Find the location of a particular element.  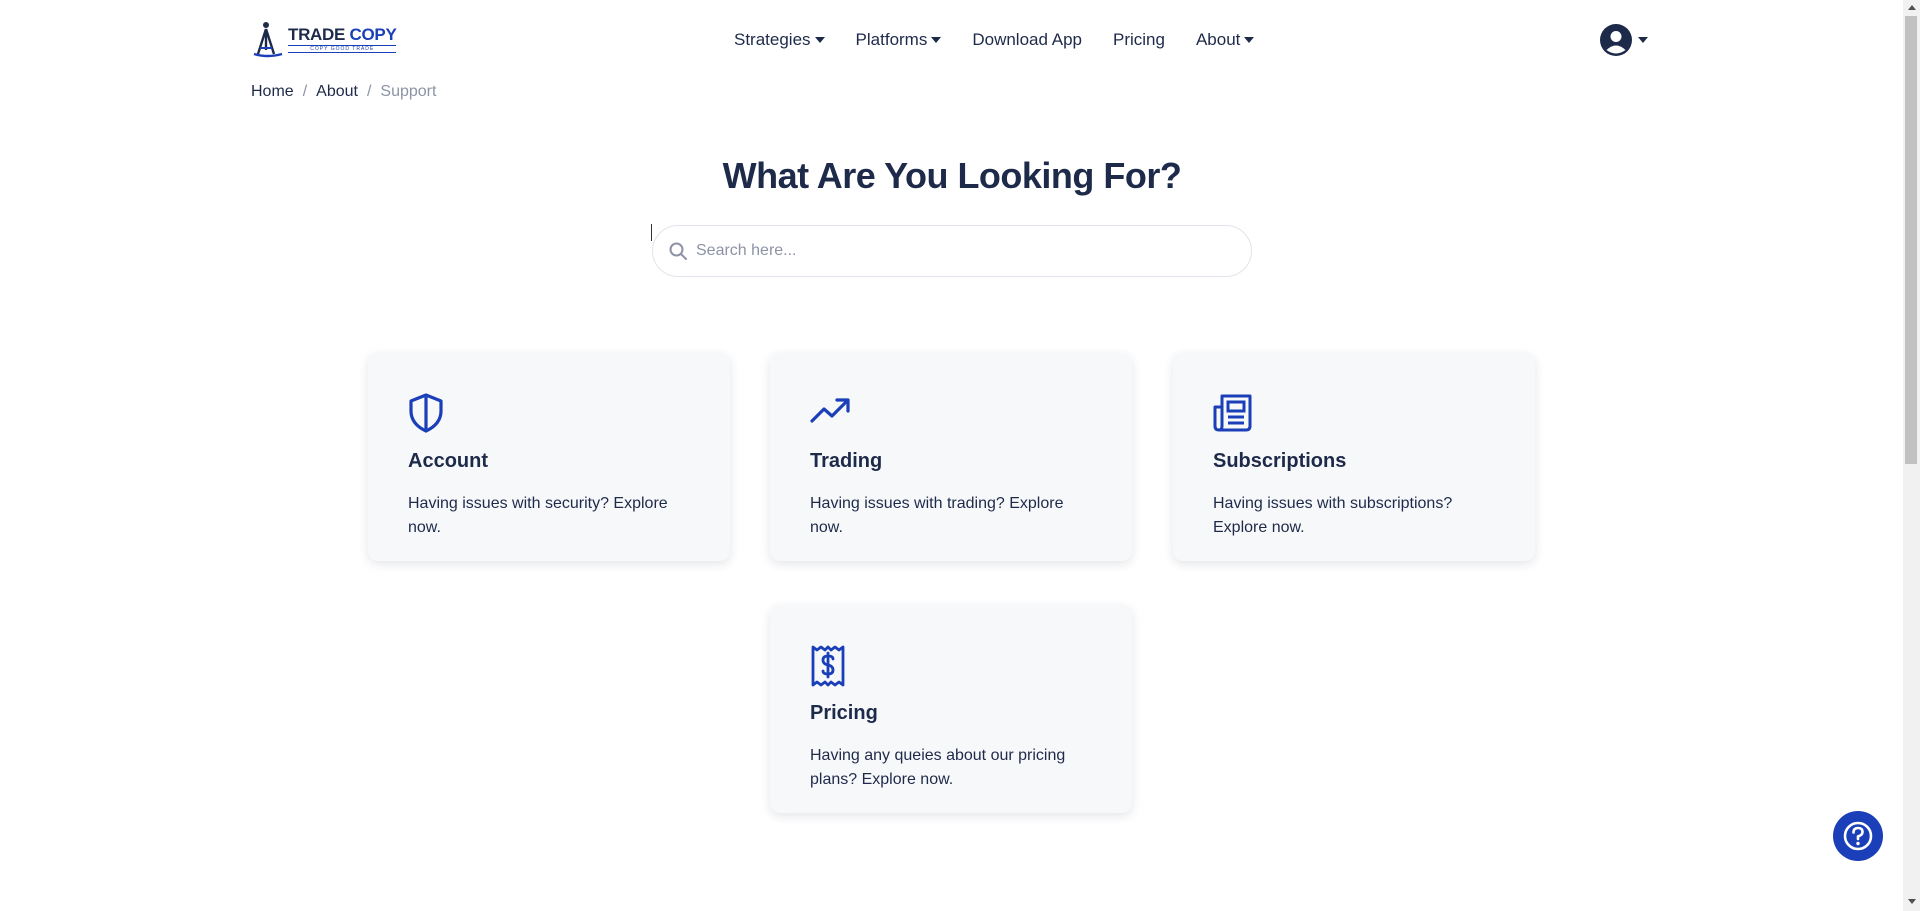

logo-text: TRADE COPY COPY GOOD TRADE is located at coordinates (342, 38).